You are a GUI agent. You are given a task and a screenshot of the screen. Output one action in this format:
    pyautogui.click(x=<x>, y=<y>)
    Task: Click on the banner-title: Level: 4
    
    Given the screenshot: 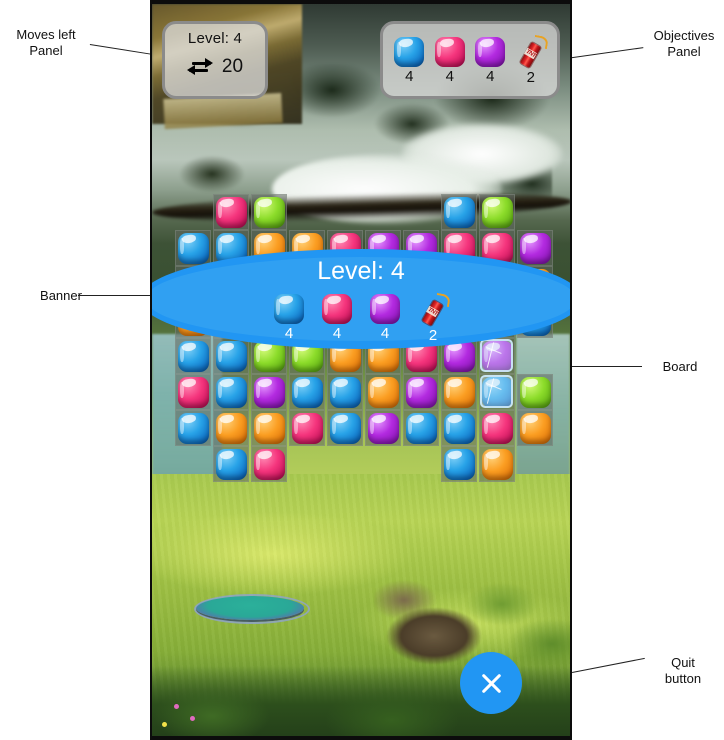 What is the action you would take?
    pyautogui.click(x=361, y=271)
    